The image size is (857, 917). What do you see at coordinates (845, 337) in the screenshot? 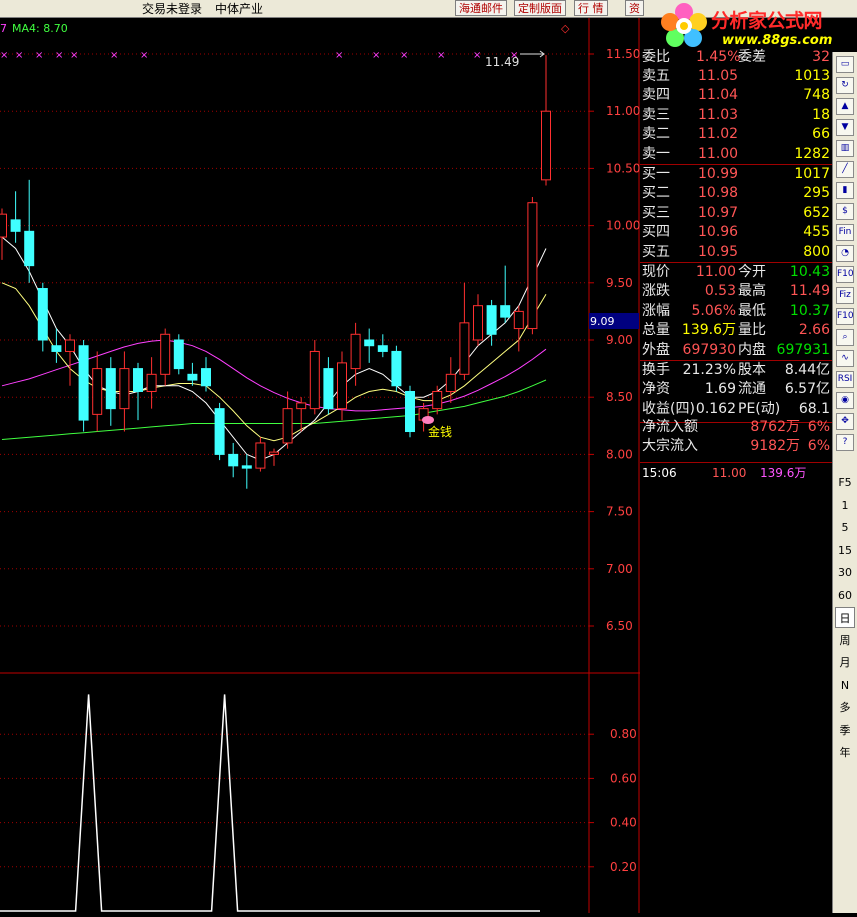
I see `zoom-icon: ⌕` at bounding box center [845, 337].